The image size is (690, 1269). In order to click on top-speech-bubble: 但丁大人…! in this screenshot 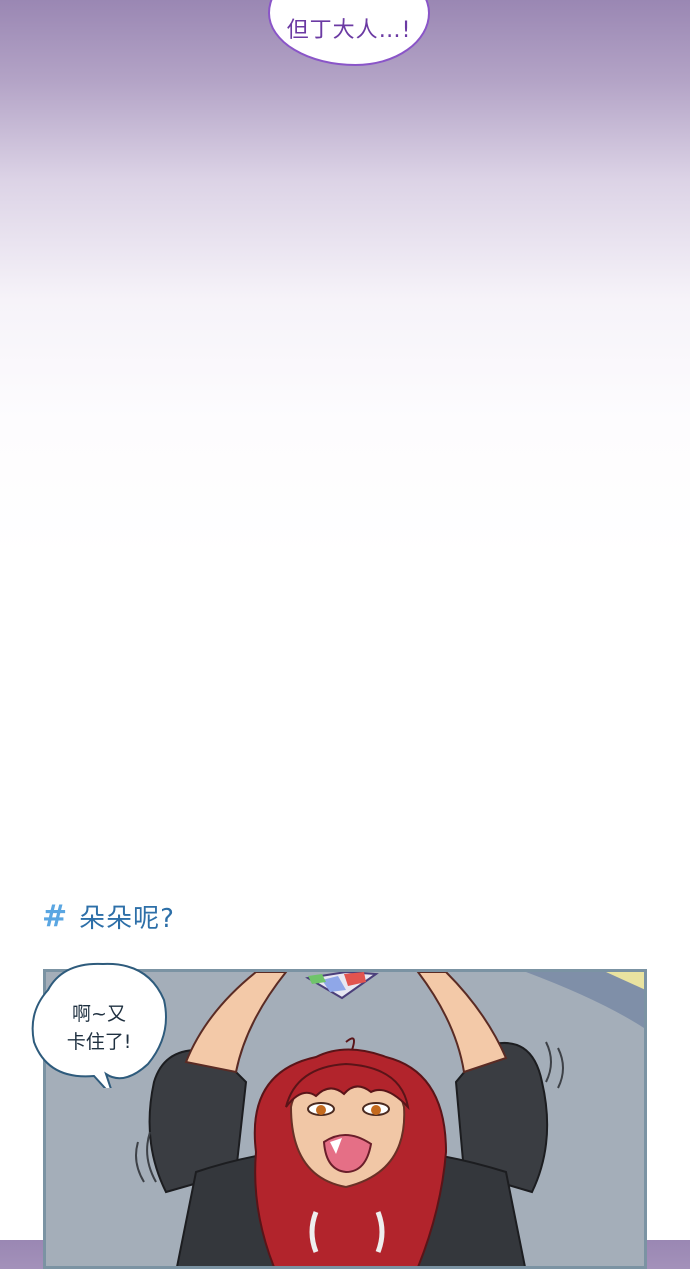, I will do `click(349, 33)`.